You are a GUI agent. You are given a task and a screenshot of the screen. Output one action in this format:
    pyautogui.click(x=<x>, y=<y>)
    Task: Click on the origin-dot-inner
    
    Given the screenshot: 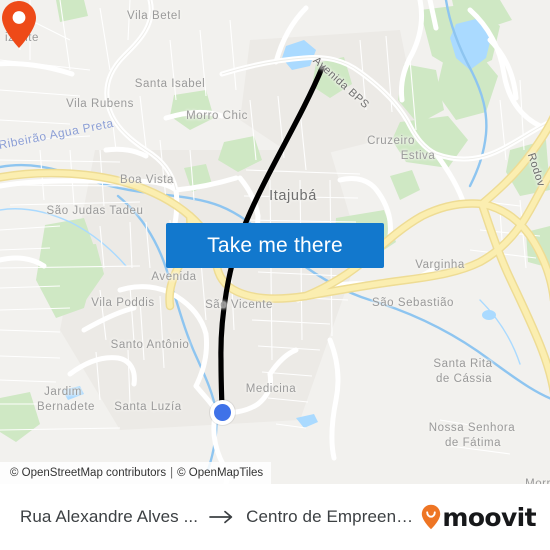 What is the action you would take?
    pyautogui.click(x=222, y=412)
    